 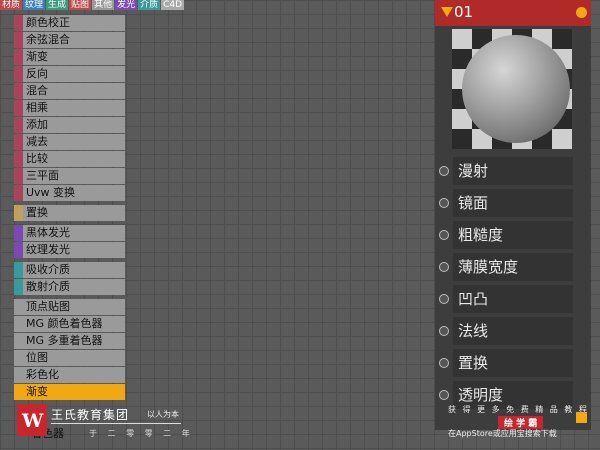 I want to click on port-label: 漫射, so click(x=513, y=171).